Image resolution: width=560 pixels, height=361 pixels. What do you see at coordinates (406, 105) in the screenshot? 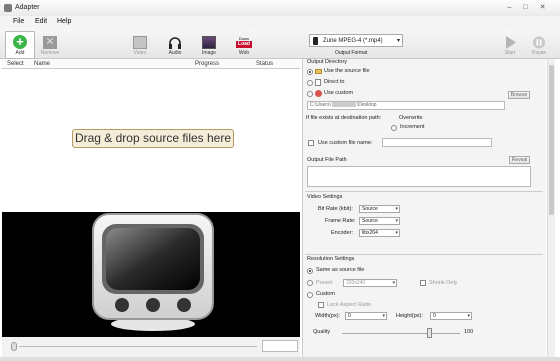
I see `output-path-field: C:\Users\ \Desktop` at bounding box center [406, 105].